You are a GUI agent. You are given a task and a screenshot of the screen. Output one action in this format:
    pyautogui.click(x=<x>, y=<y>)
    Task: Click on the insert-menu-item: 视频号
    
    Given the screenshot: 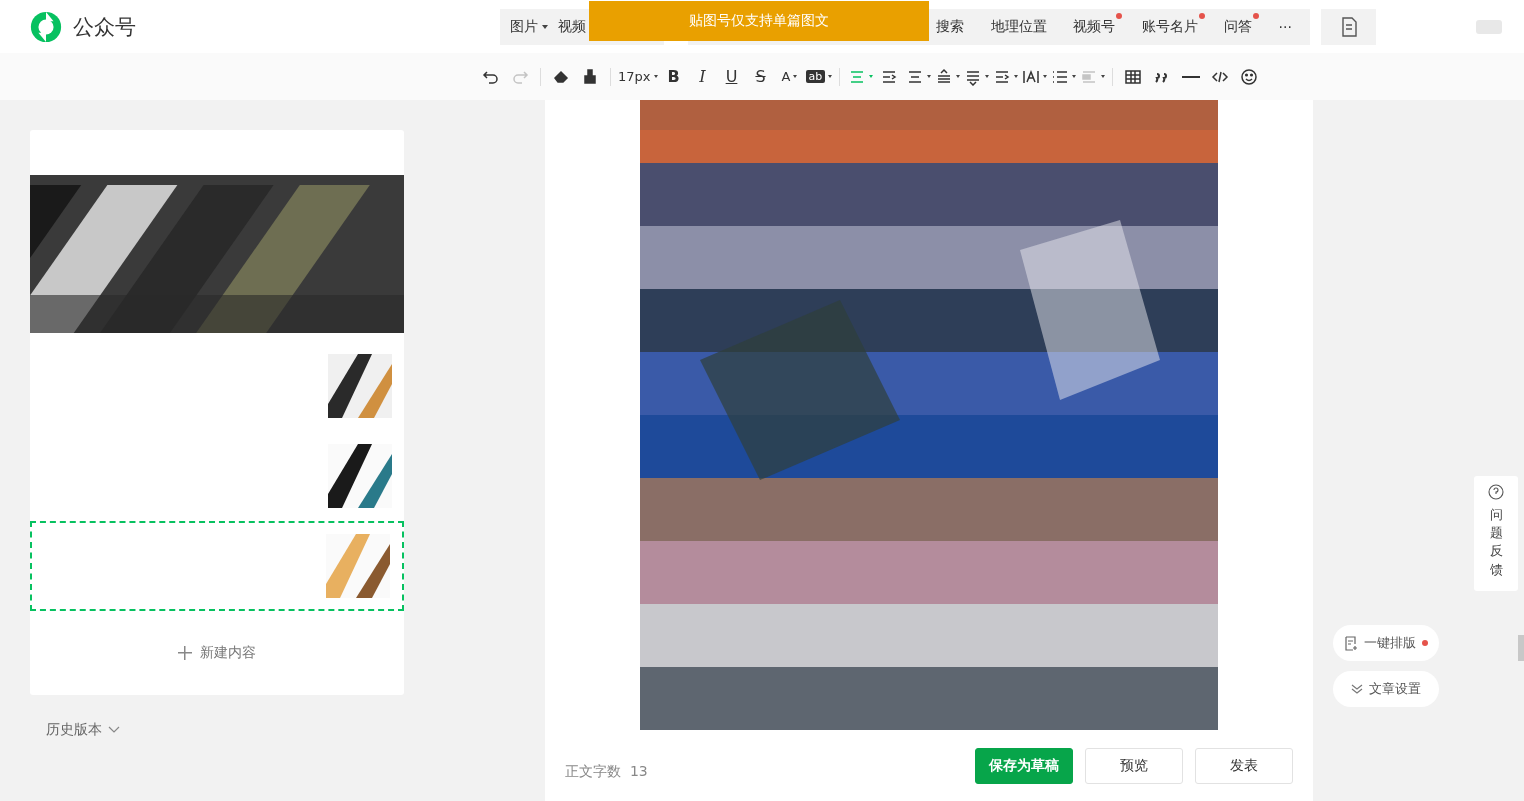 What is the action you would take?
    pyautogui.click(x=1097, y=26)
    